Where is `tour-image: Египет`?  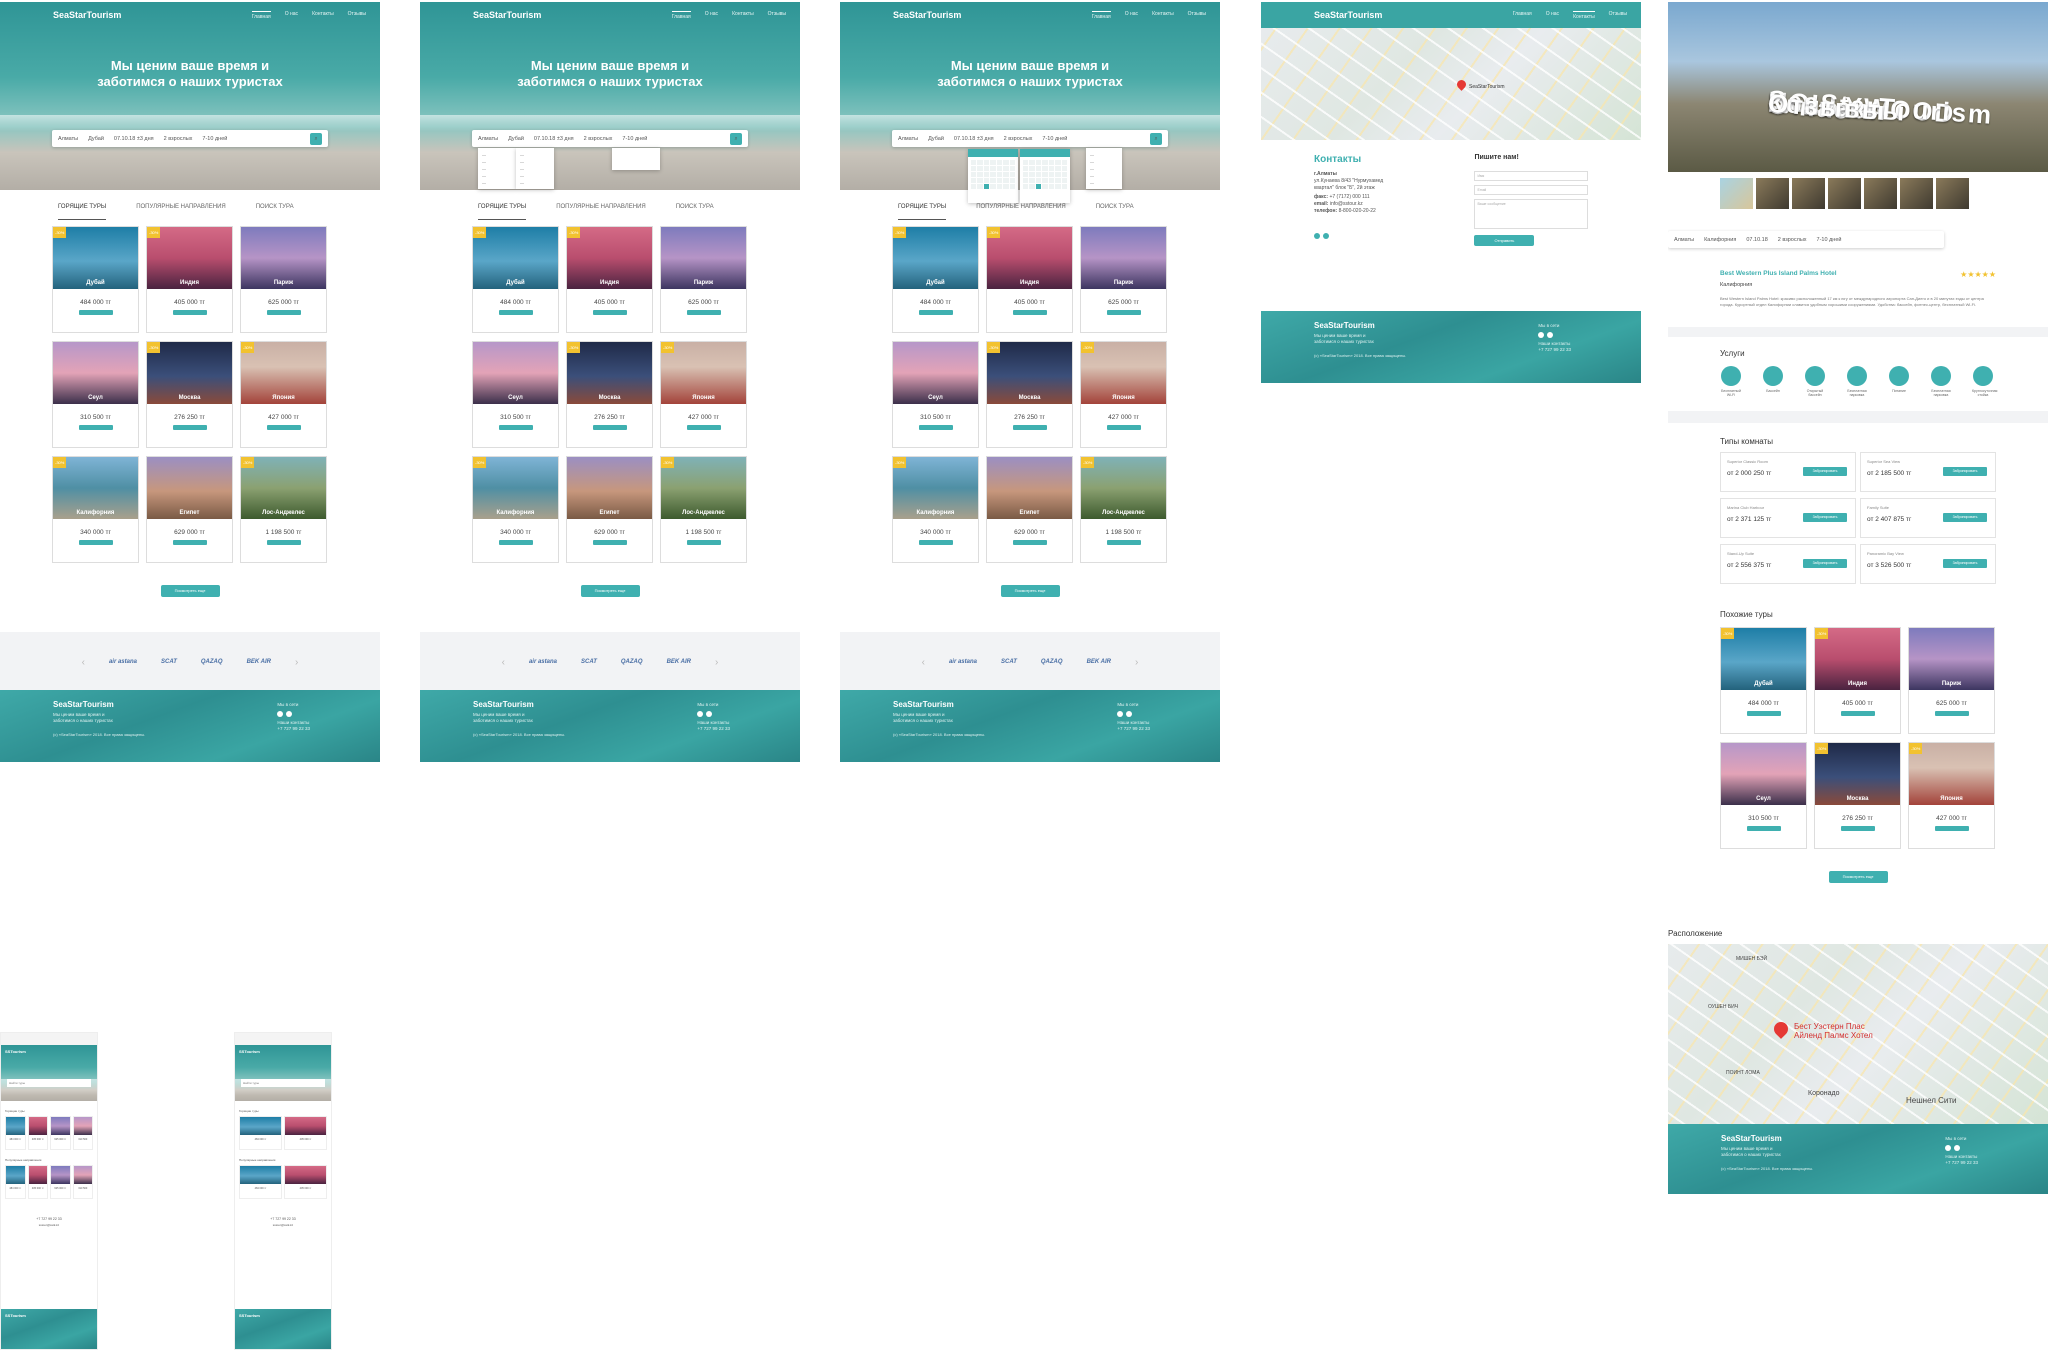 tour-image: Египет is located at coordinates (609, 488).